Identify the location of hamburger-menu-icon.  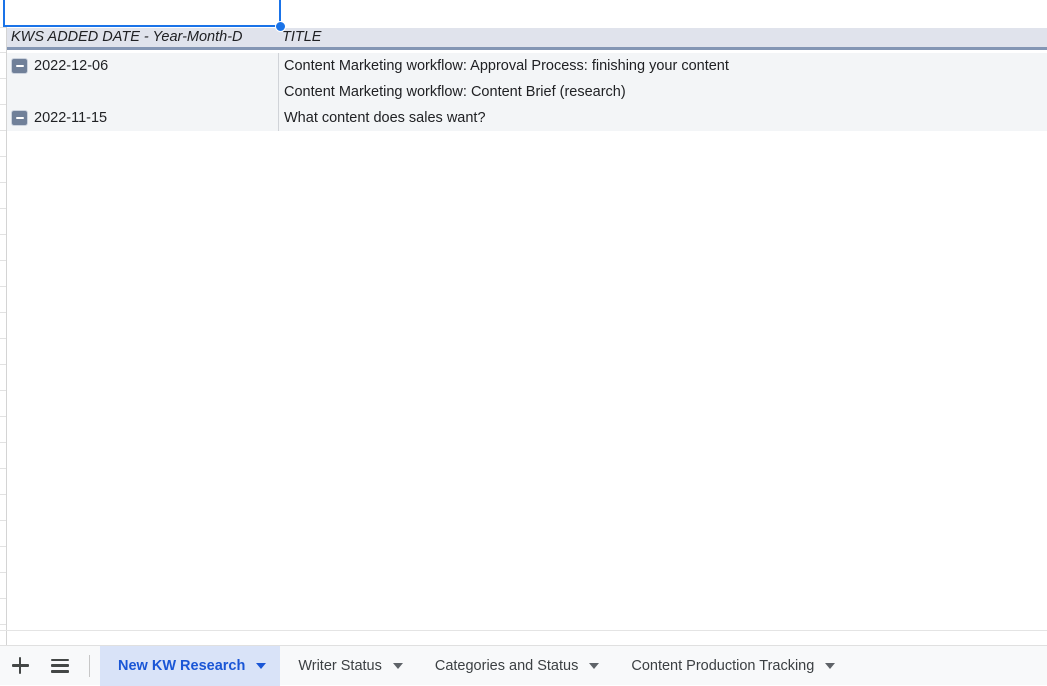
(60, 665).